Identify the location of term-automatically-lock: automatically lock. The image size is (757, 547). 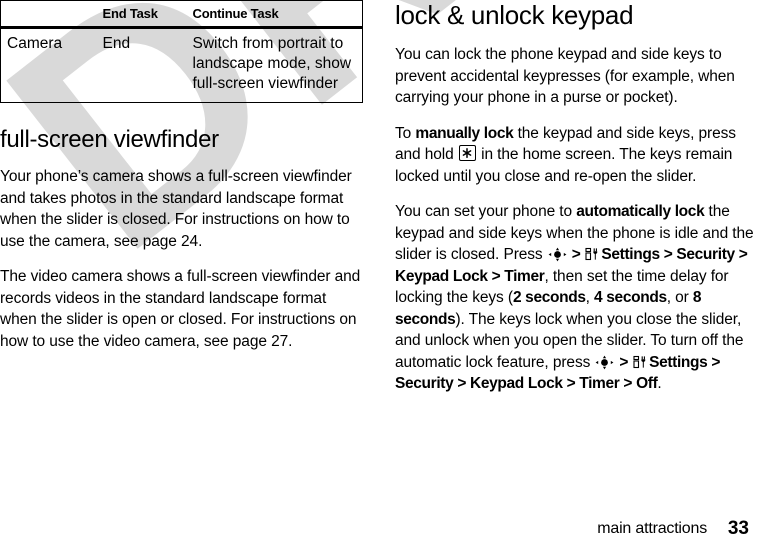
(640, 211).